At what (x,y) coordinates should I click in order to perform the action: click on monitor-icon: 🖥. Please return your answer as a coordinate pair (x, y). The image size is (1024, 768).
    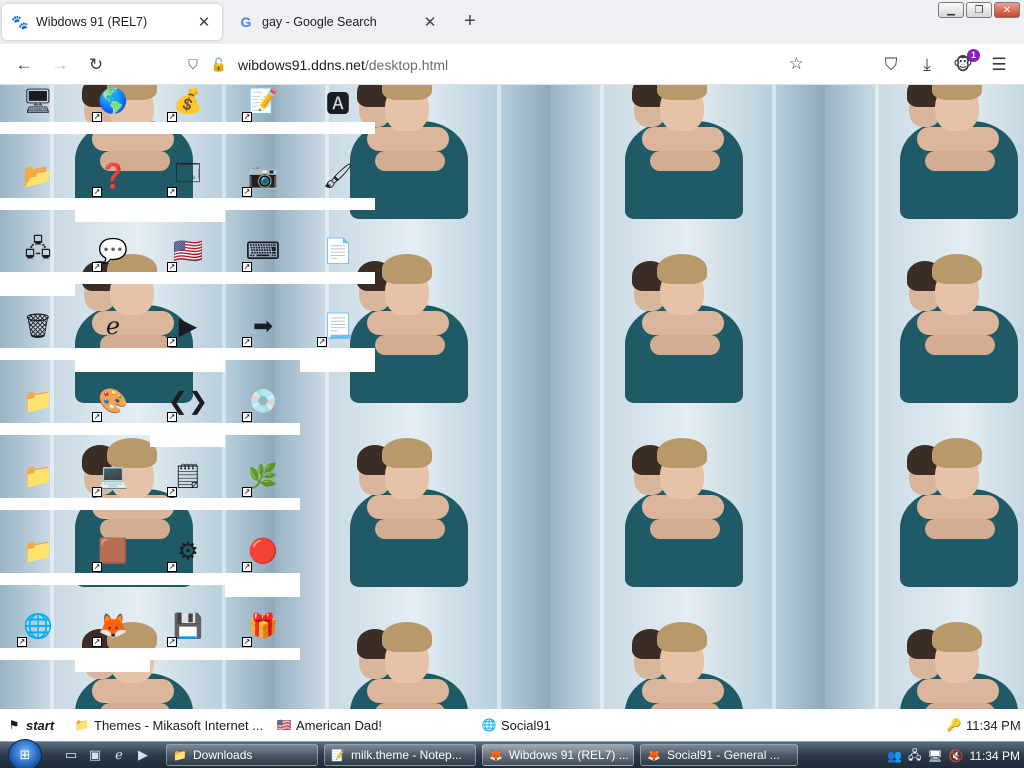
    Looking at the image, I should click on (934, 756).